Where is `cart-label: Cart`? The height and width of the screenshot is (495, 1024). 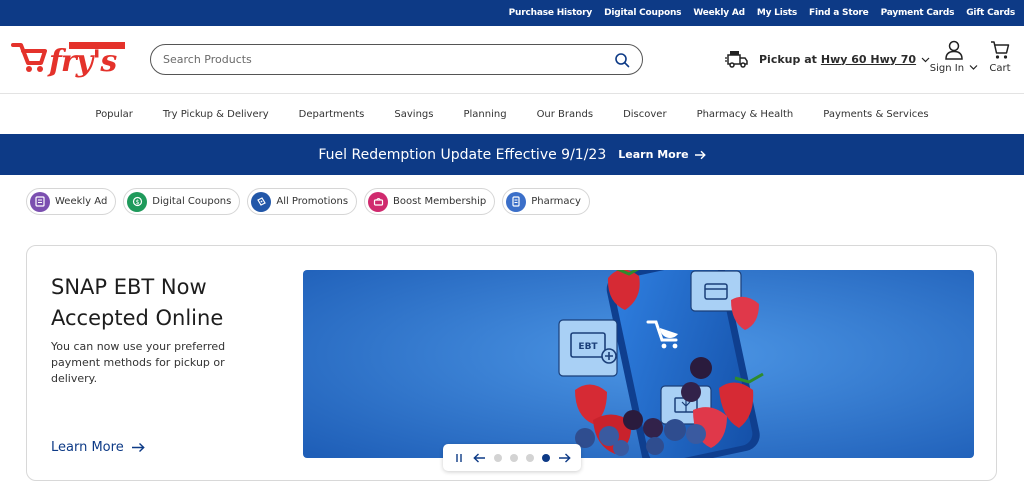 cart-label: Cart is located at coordinates (1000, 68).